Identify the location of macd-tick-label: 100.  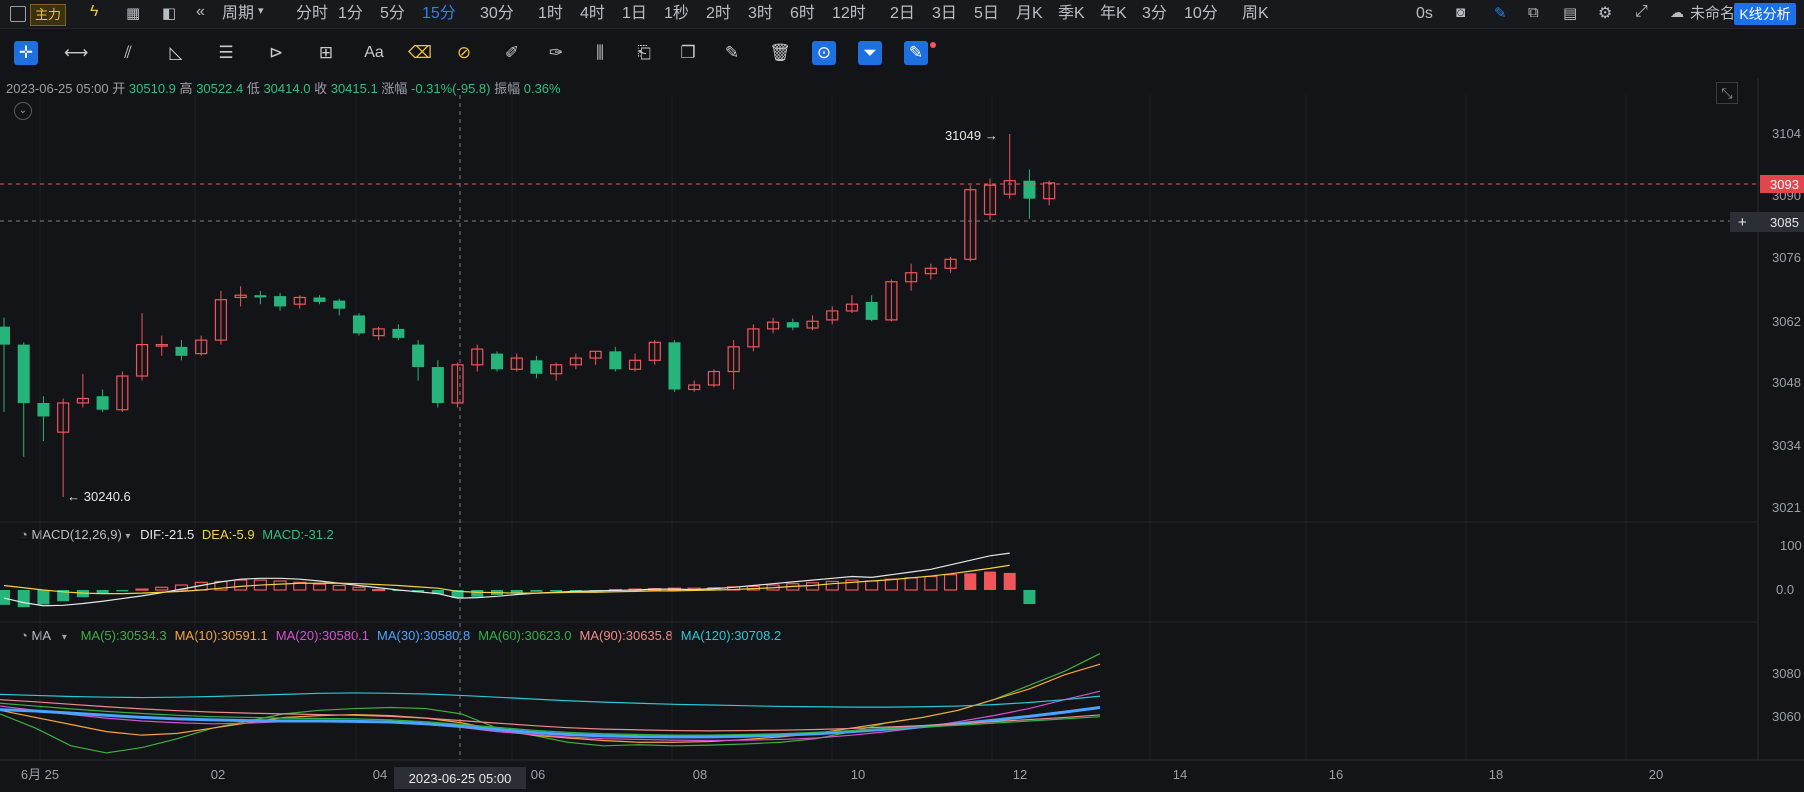
(1791, 545).